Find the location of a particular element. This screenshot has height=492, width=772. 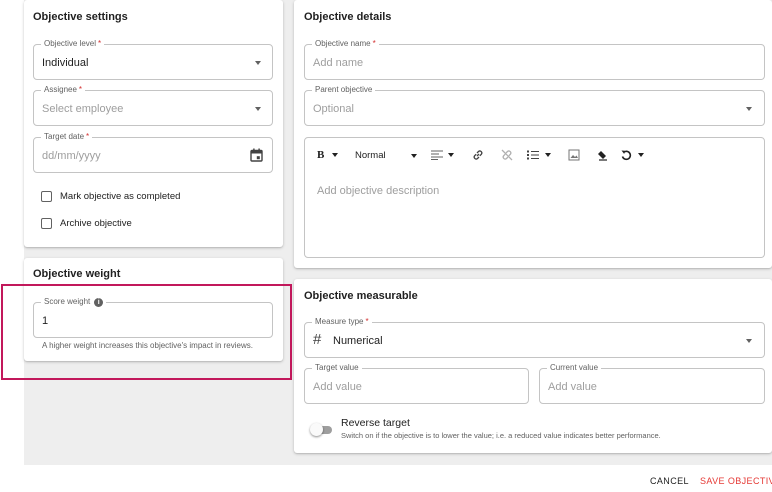

text-style-value: Normal is located at coordinates (370, 155).